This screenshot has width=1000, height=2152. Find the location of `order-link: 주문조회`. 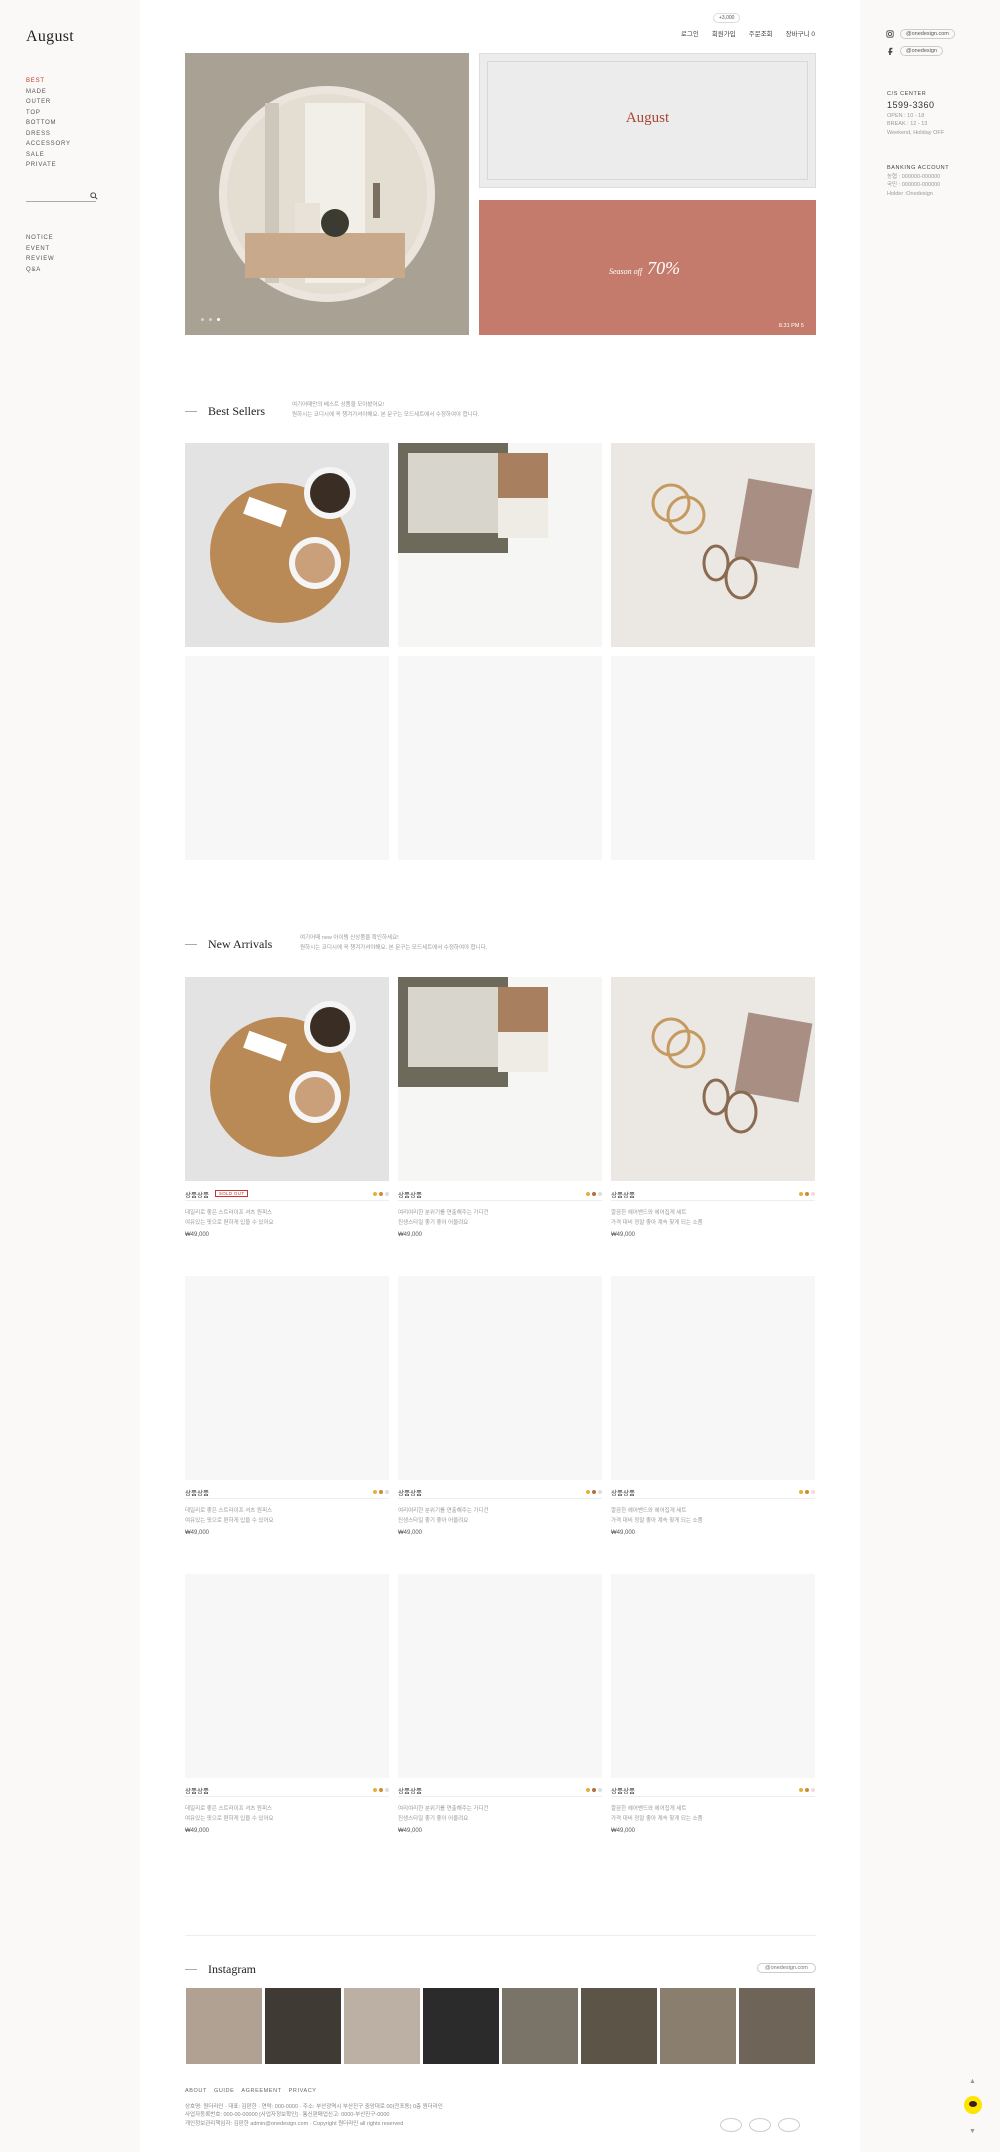

order-link: 주문조회 is located at coordinates (761, 33).